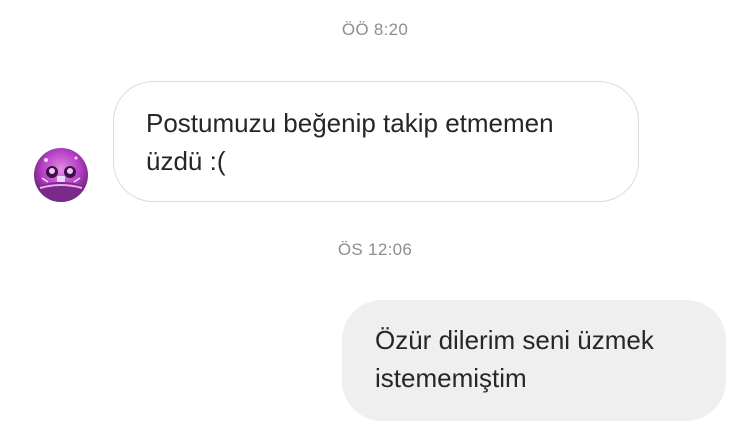 This screenshot has height=430, width=750. Describe the element at coordinates (375, 29) in the screenshot. I see `message-timestamp: ÖÖ 8:20` at that location.